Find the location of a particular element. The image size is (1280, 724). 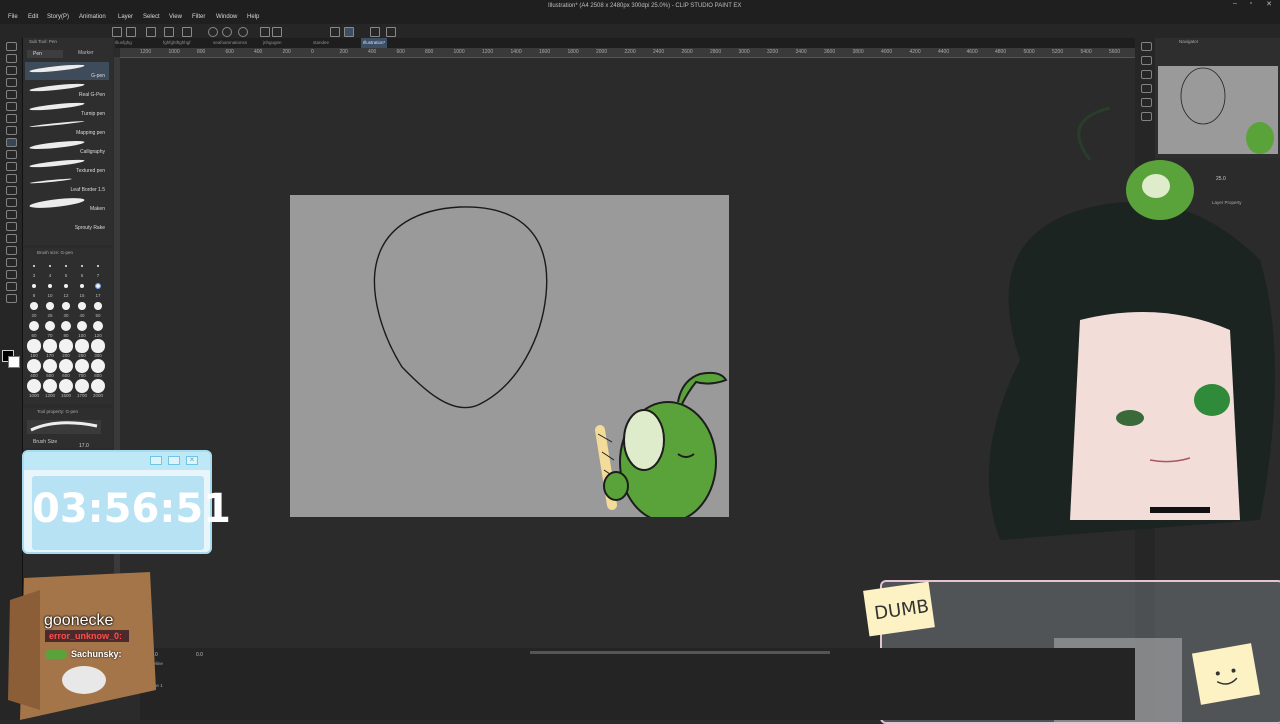

brush-maken: Maken is located at coordinates (67, 204).